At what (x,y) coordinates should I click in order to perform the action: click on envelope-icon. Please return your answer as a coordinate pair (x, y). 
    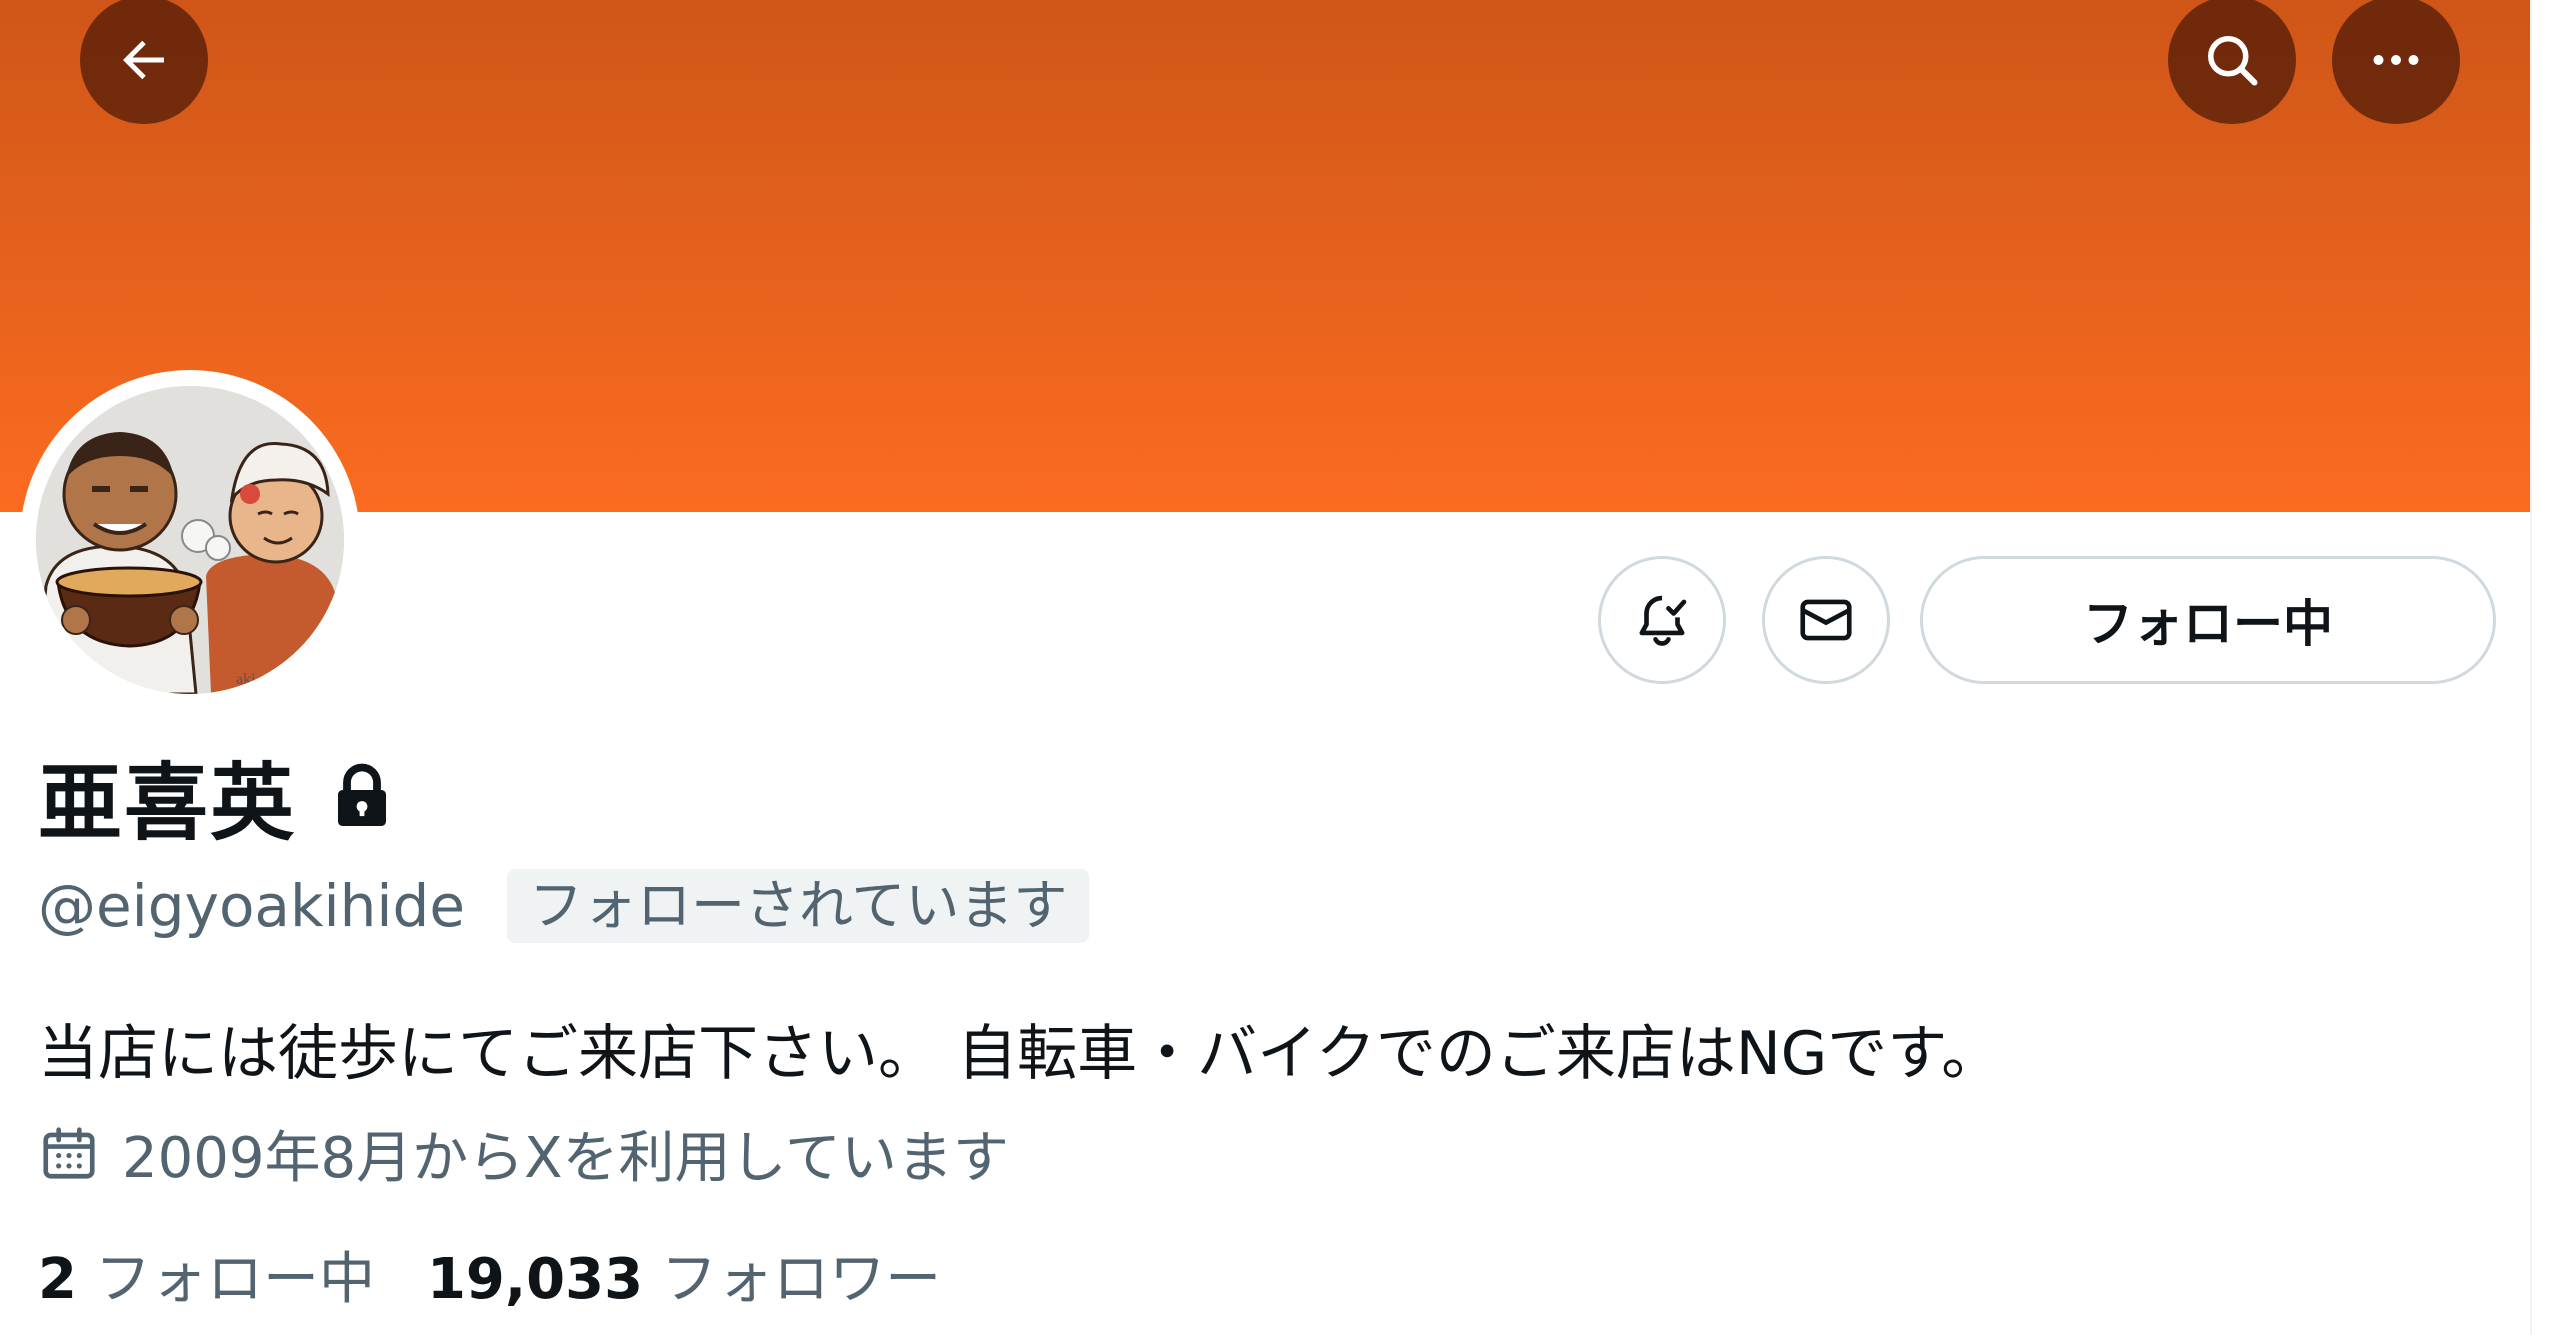
    Looking at the image, I should click on (1826, 620).